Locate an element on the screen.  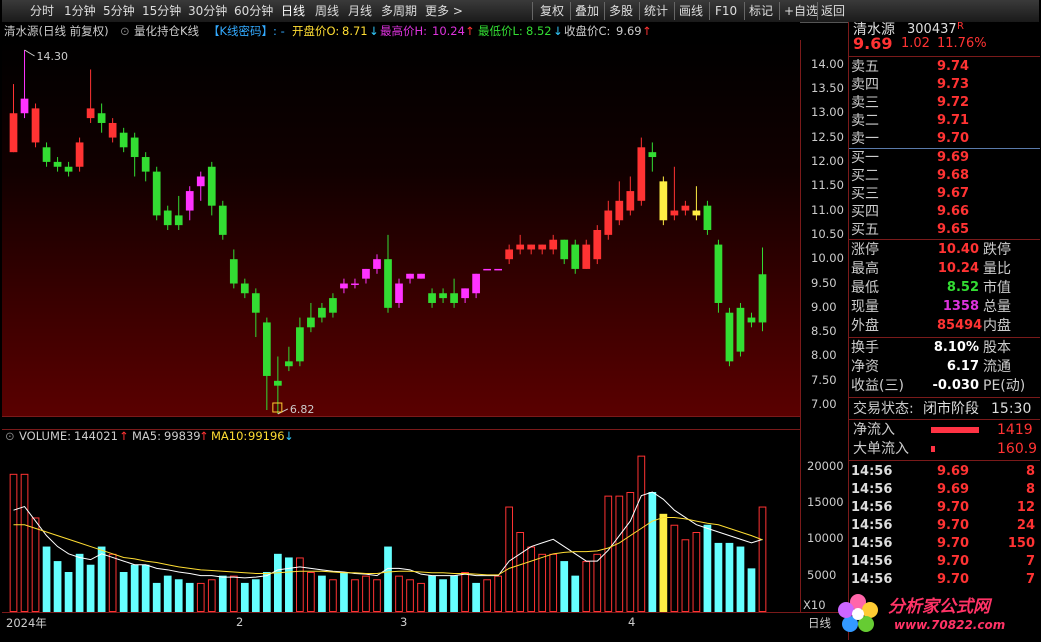
statistics-button: 统计 is located at coordinates (656, 11).